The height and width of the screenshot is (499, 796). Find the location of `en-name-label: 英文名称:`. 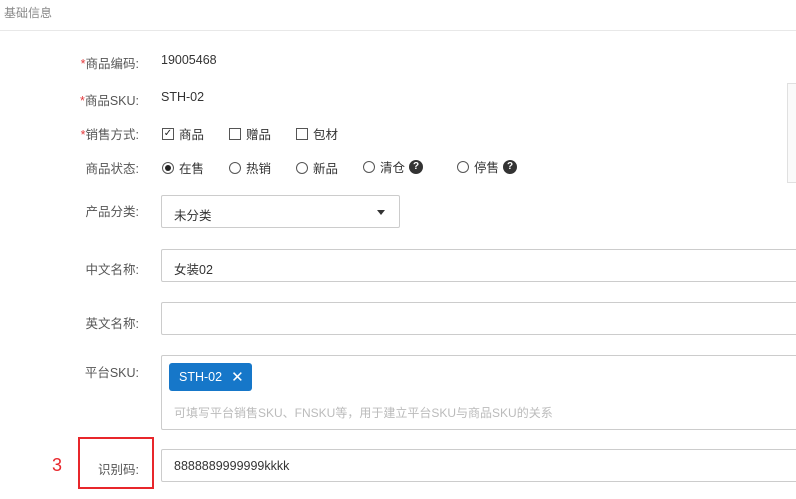

en-name-label: 英文名称: is located at coordinates (112, 324).